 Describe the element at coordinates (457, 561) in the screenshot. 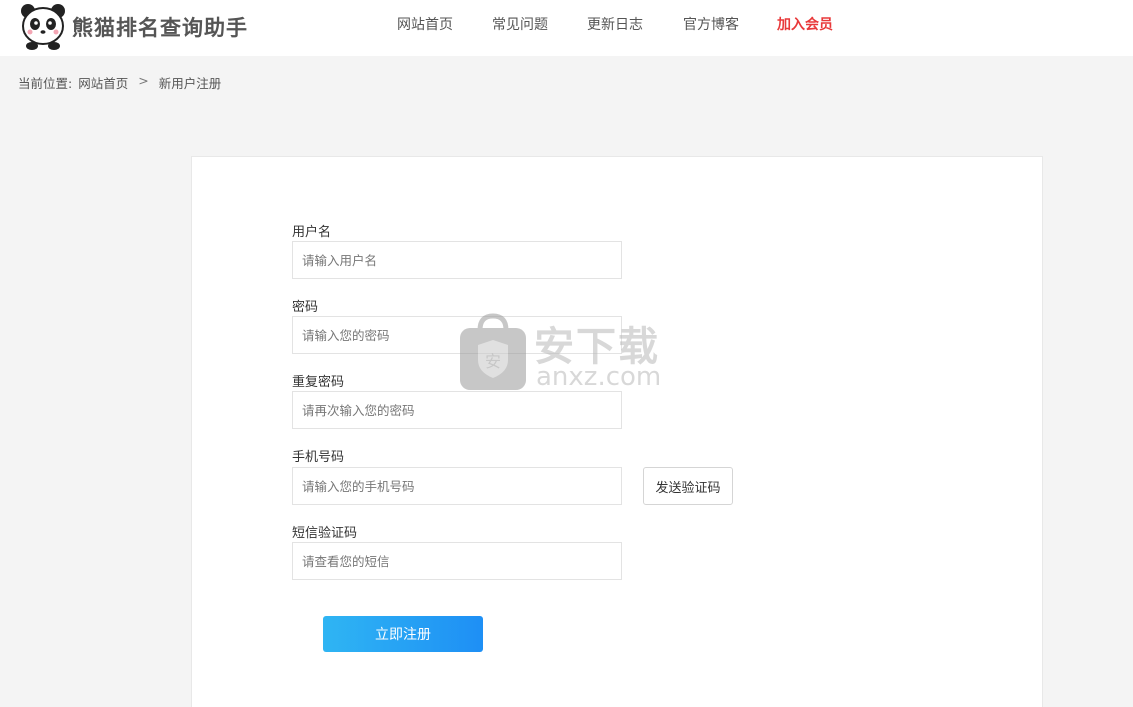

I see `sms-code-input` at that location.